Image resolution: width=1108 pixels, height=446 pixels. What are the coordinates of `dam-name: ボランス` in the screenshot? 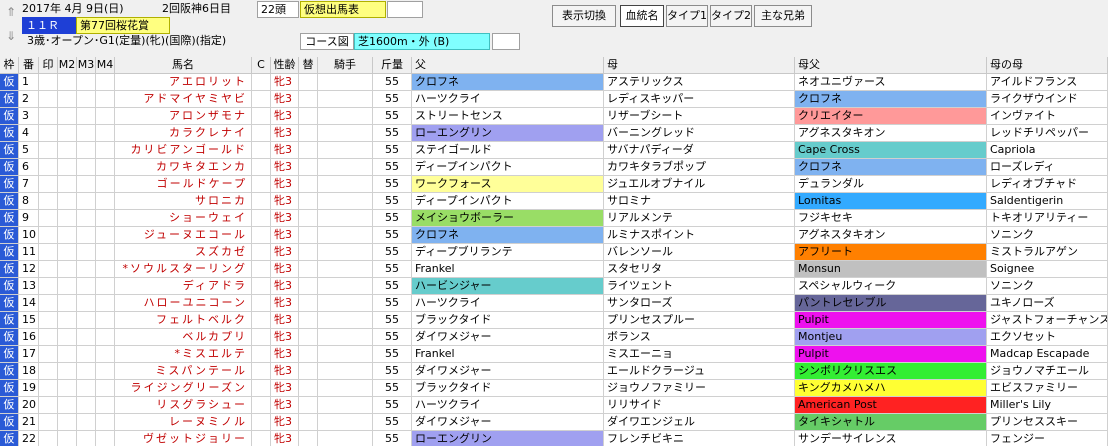 It's located at (699, 337).